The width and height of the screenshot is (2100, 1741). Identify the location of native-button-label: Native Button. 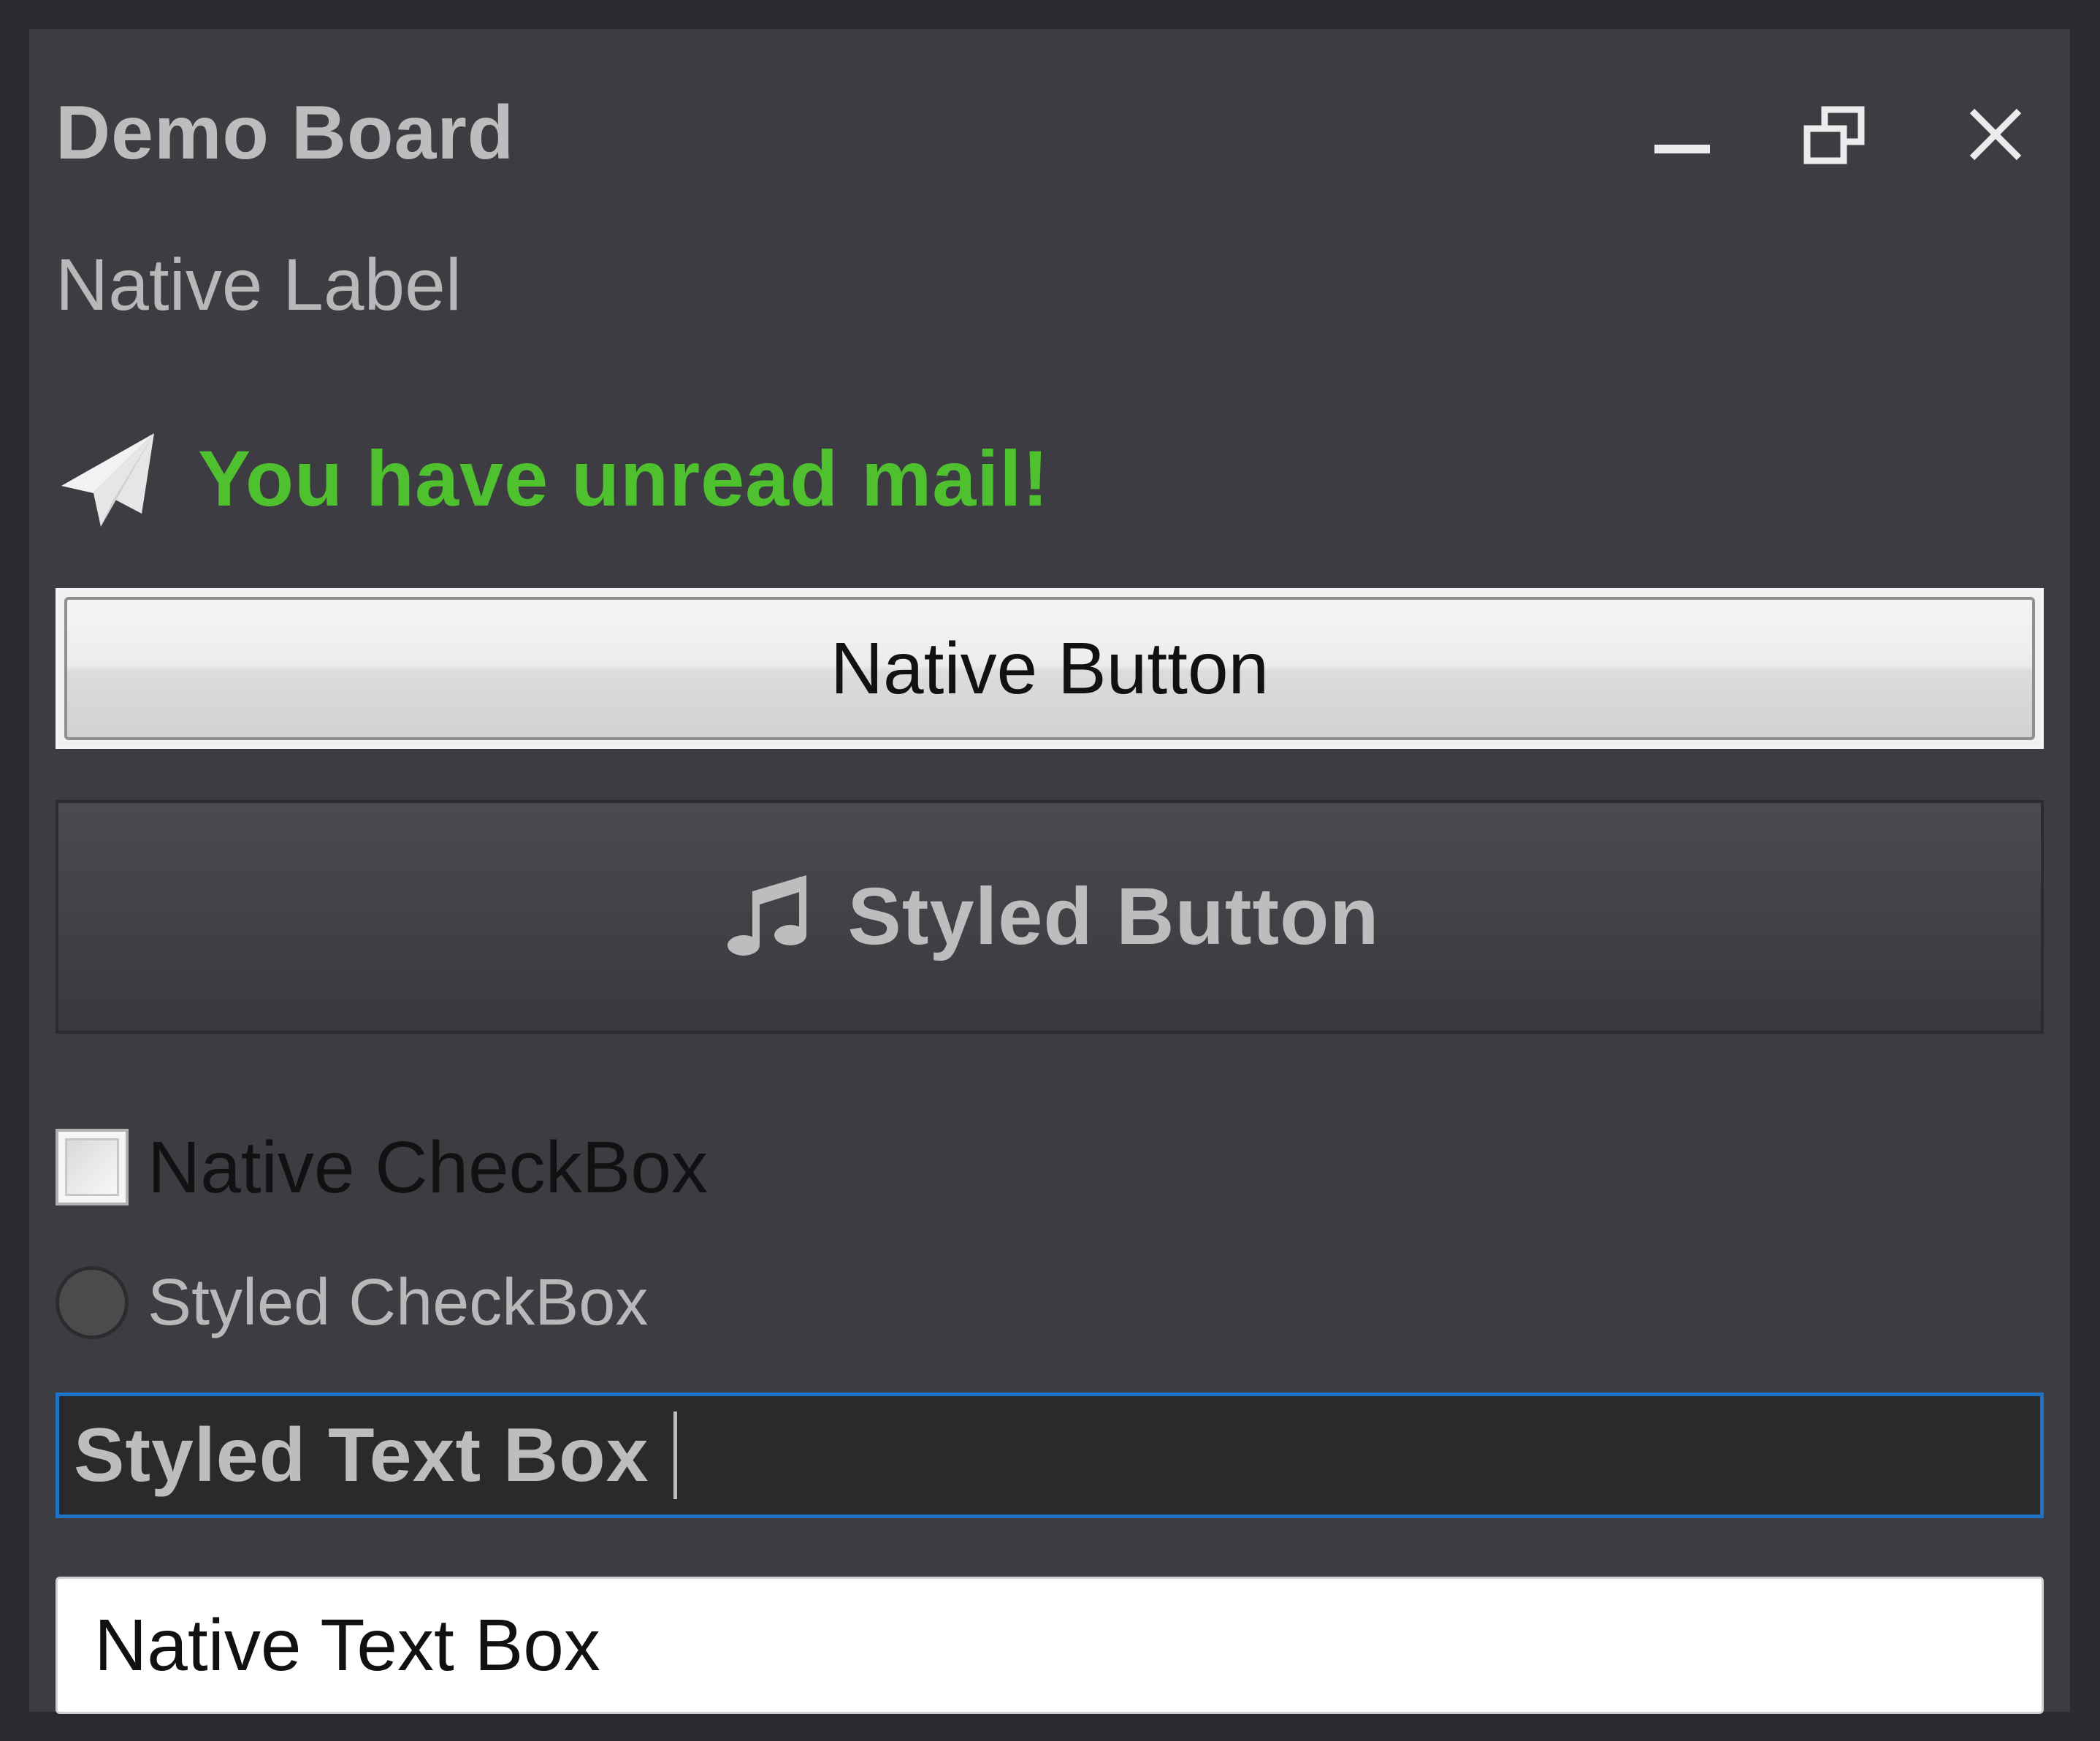
(1049, 668).